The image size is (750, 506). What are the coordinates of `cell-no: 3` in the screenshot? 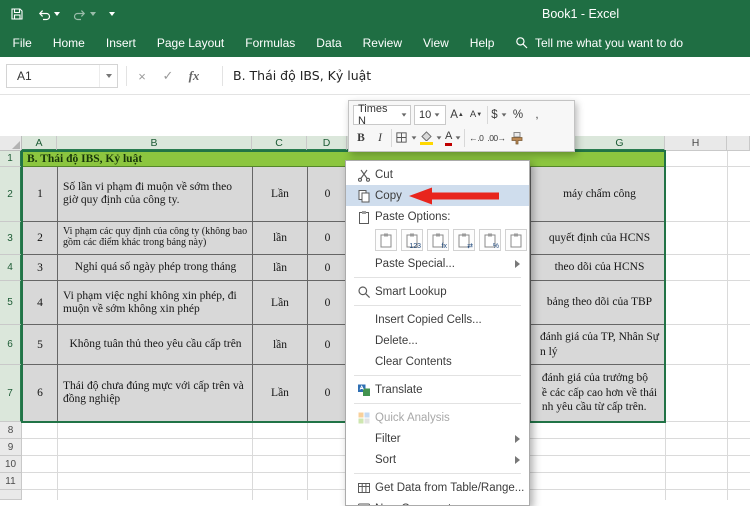 It's located at (40, 267).